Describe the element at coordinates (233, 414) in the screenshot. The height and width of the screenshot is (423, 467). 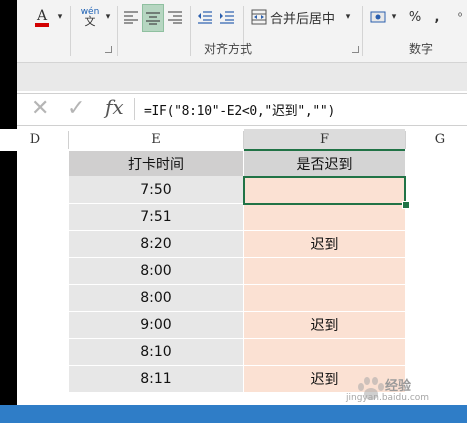
I see `status-bar` at that location.